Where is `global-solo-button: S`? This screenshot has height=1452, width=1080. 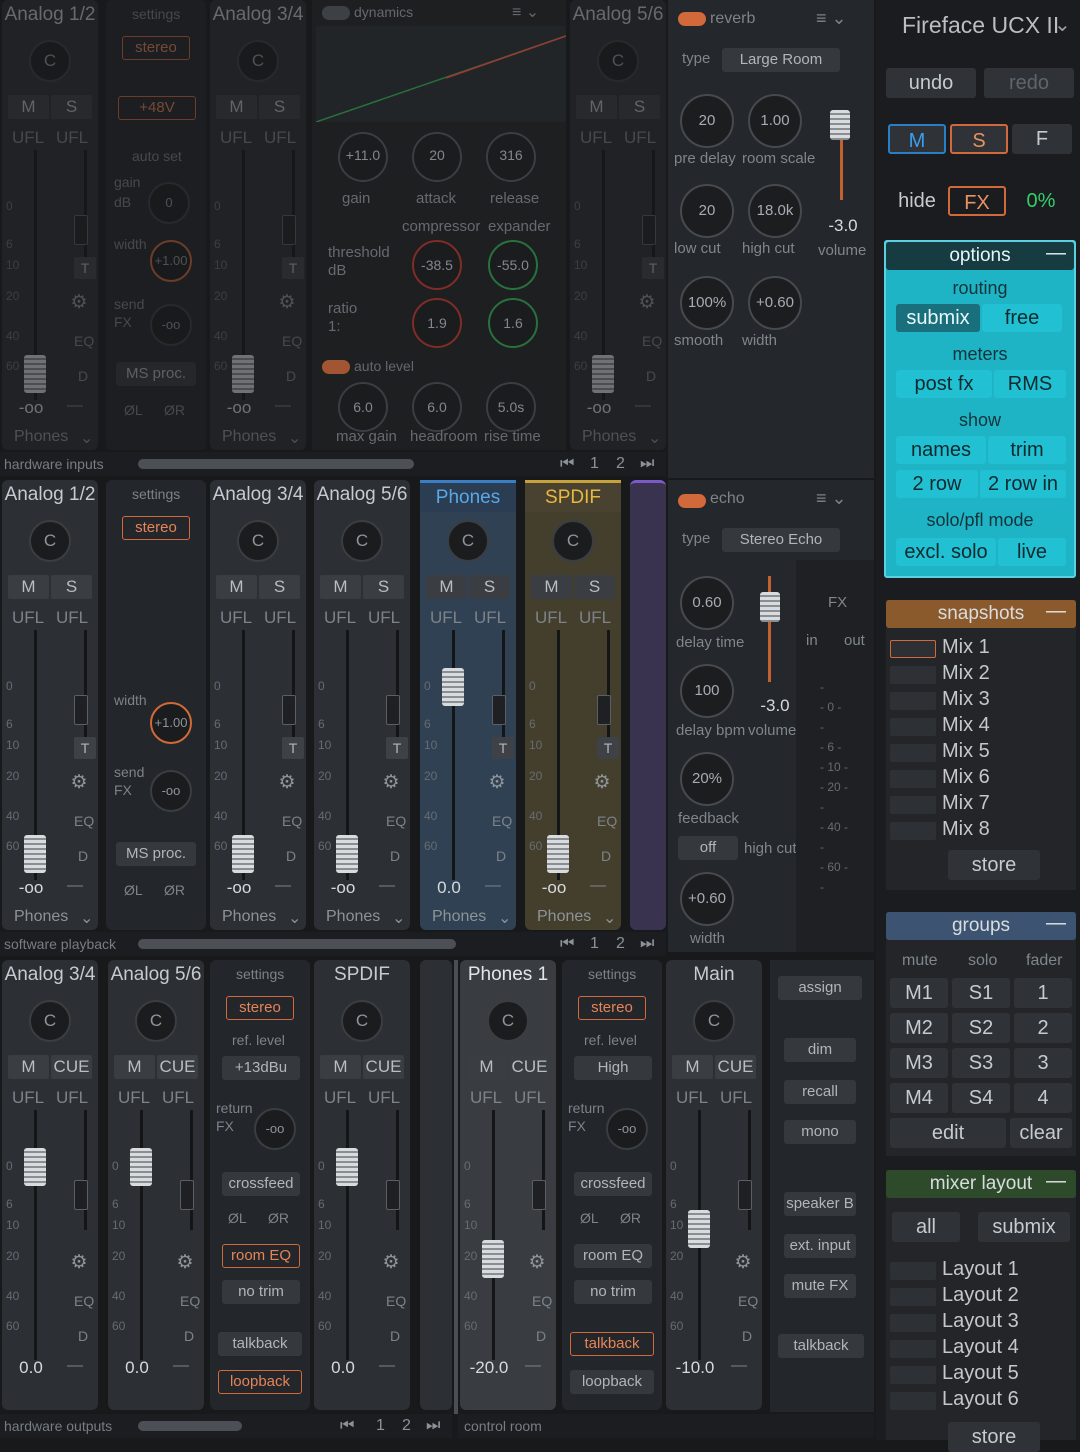 global-solo-button: S is located at coordinates (979, 139).